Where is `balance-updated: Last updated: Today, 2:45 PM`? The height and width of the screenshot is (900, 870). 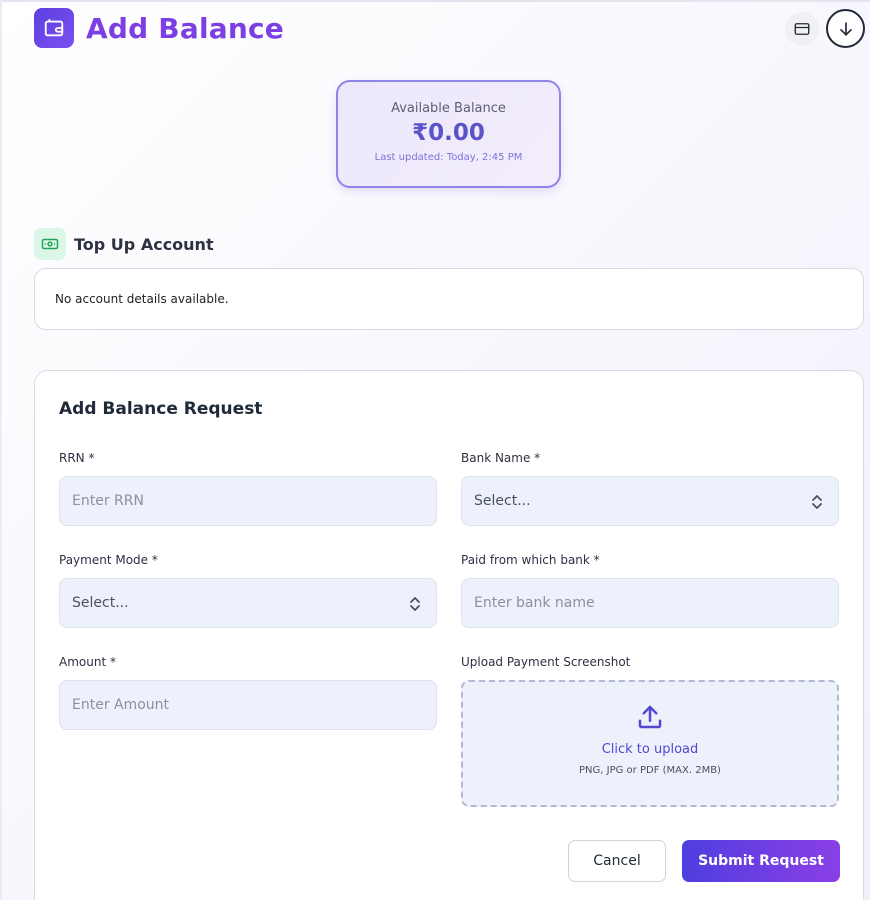 balance-updated: Last updated: Today, 2:45 PM is located at coordinates (448, 157).